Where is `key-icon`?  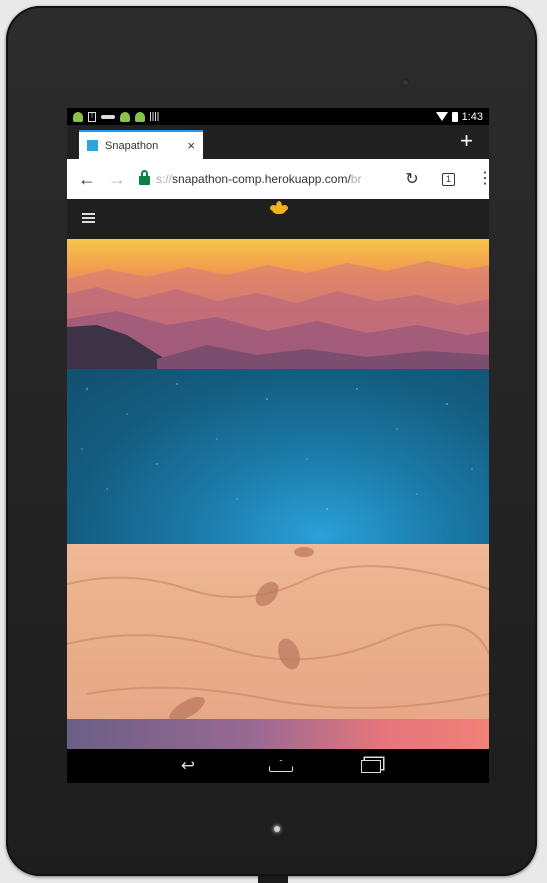 key-icon is located at coordinates (108, 116).